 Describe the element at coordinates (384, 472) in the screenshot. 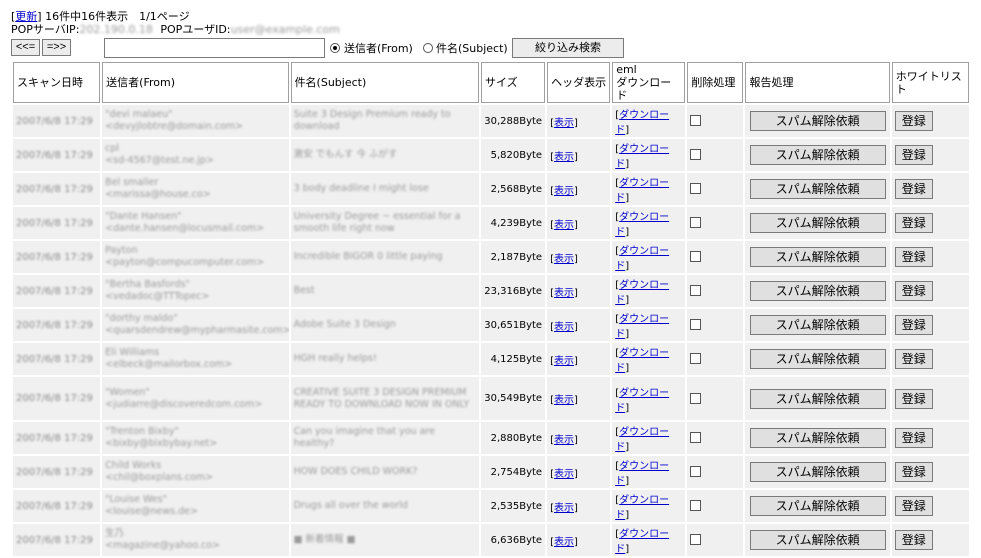

I see `subject-cell: HOW DOES CHILD WORK?` at that location.